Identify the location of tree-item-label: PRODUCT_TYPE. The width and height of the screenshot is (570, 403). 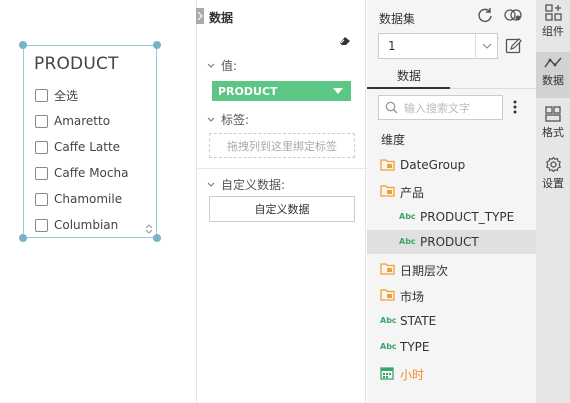
(467, 217).